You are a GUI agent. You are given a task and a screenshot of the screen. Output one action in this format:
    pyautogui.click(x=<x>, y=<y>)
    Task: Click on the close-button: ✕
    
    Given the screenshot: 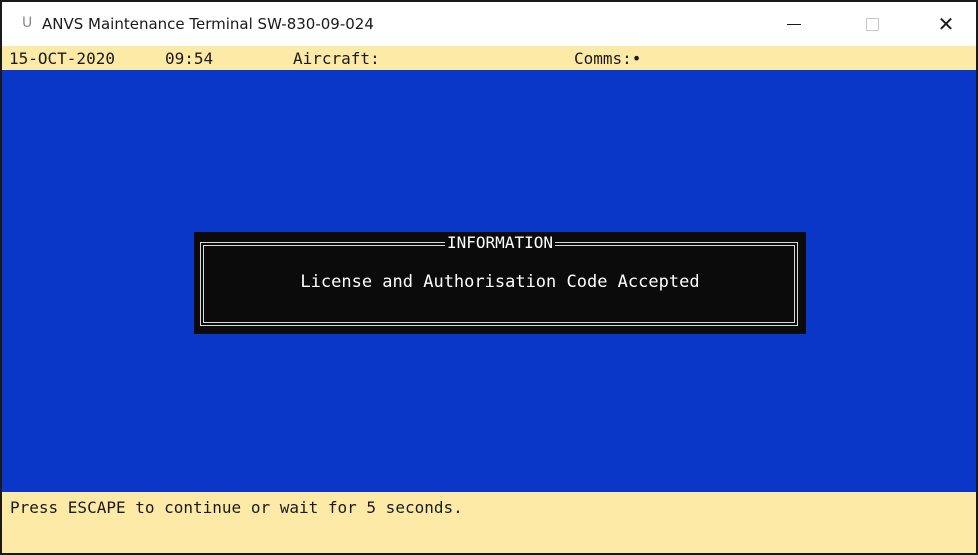 What is the action you would take?
    pyautogui.click(x=946, y=24)
    